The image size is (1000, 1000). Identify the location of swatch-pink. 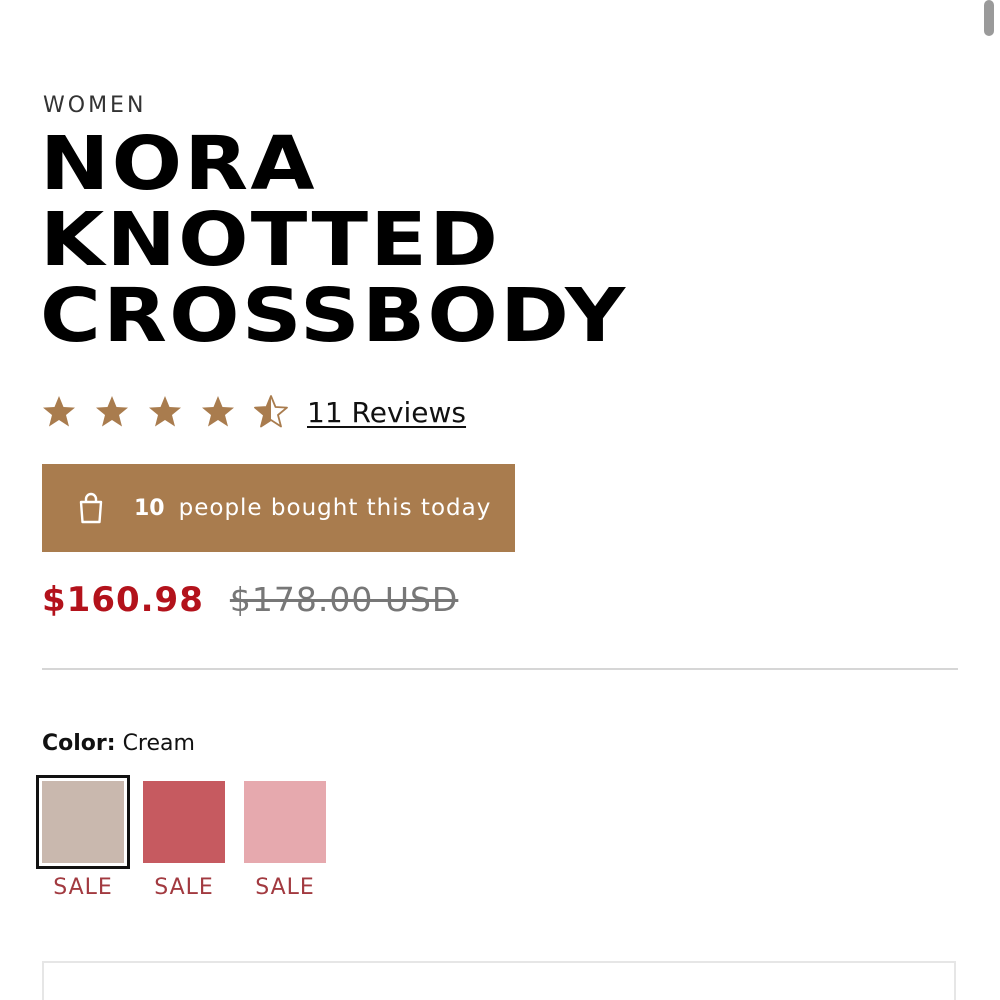
(285, 822).